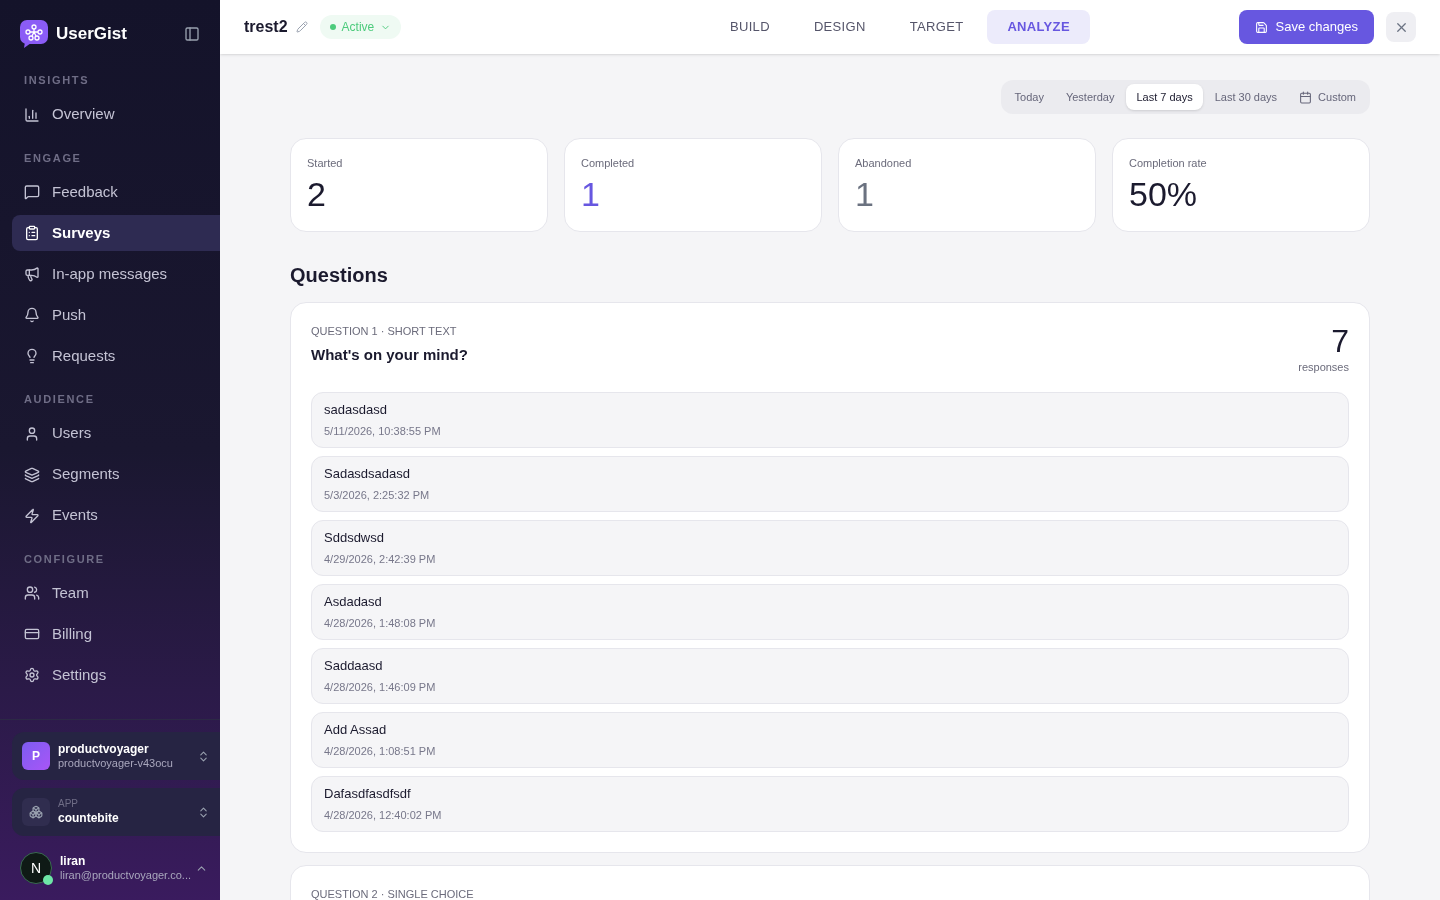 The height and width of the screenshot is (900, 1440). What do you see at coordinates (1168, 163) in the screenshot?
I see `stat-label: Completion rate` at bounding box center [1168, 163].